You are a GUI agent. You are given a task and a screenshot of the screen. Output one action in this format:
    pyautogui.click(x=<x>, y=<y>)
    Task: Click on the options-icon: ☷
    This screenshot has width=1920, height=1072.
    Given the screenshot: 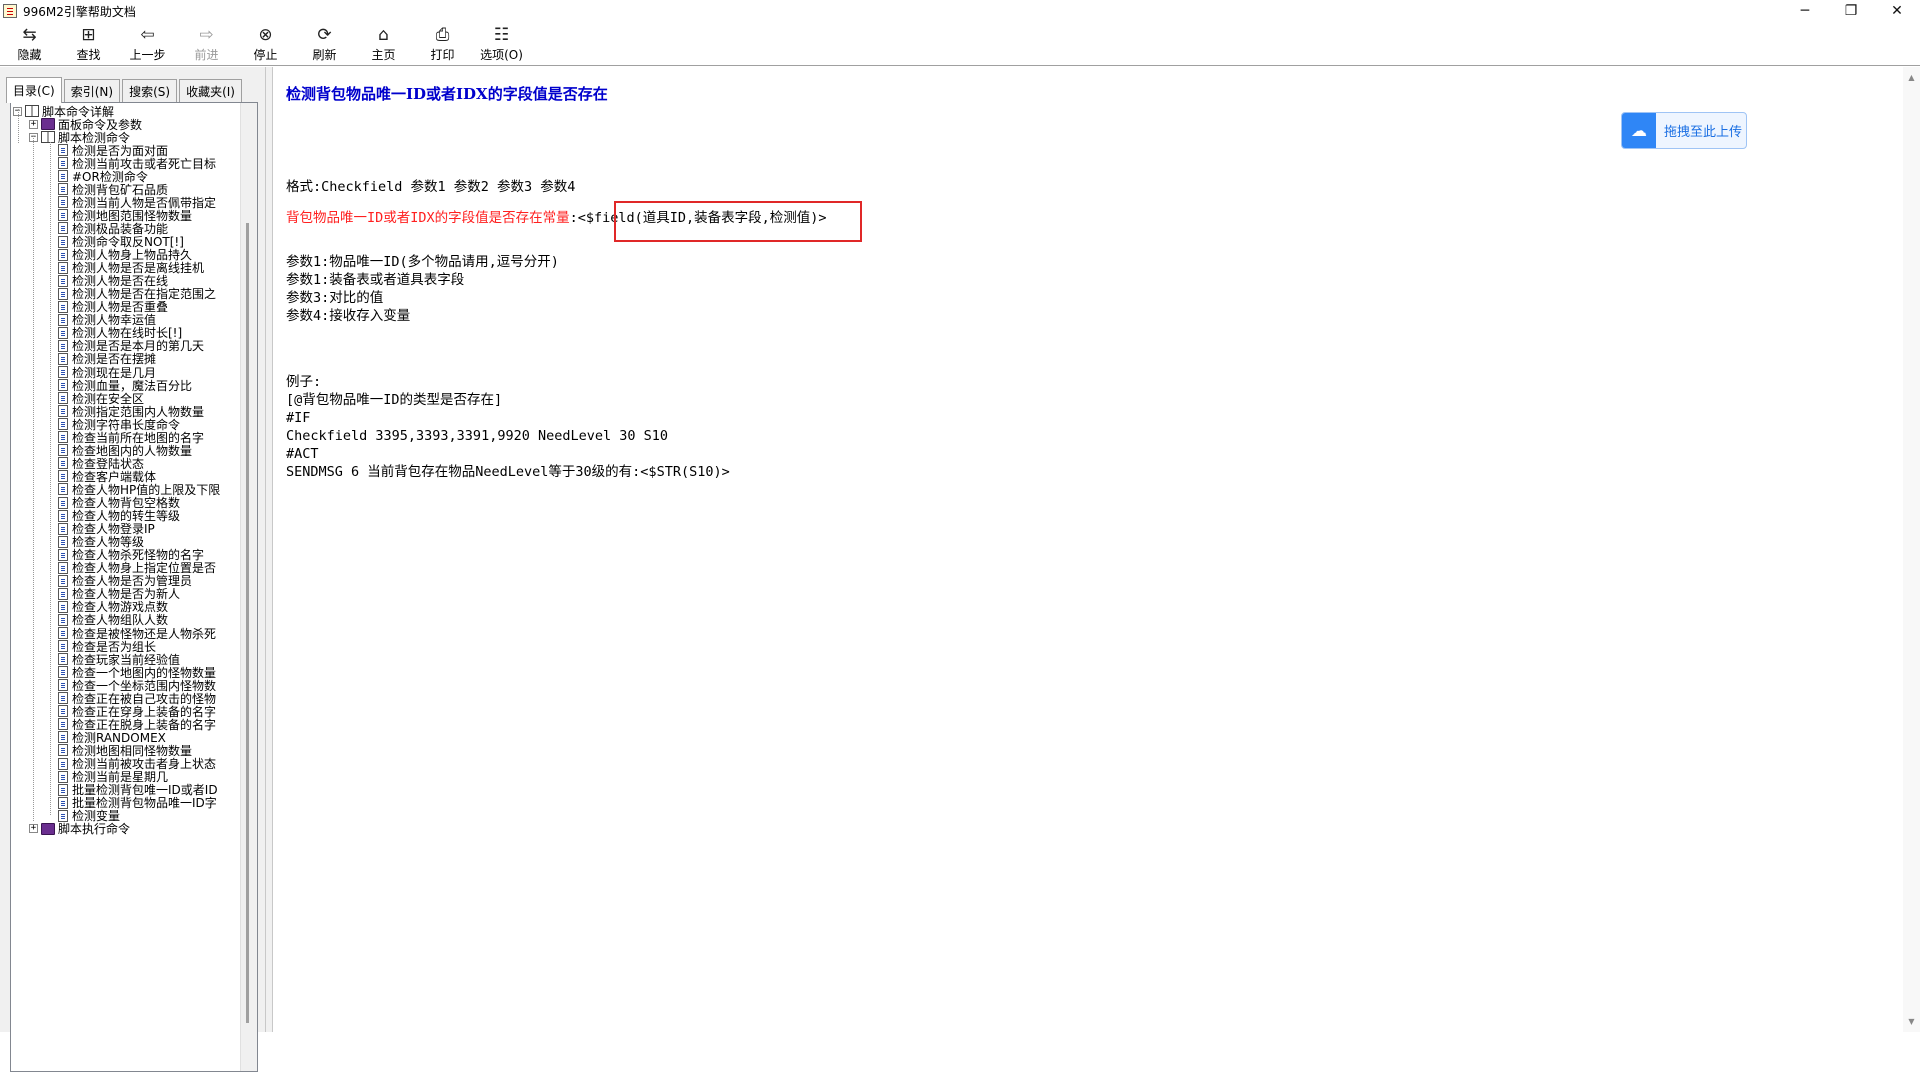 What is the action you would take?
    pyautogui.click(x=501, y=35)
    